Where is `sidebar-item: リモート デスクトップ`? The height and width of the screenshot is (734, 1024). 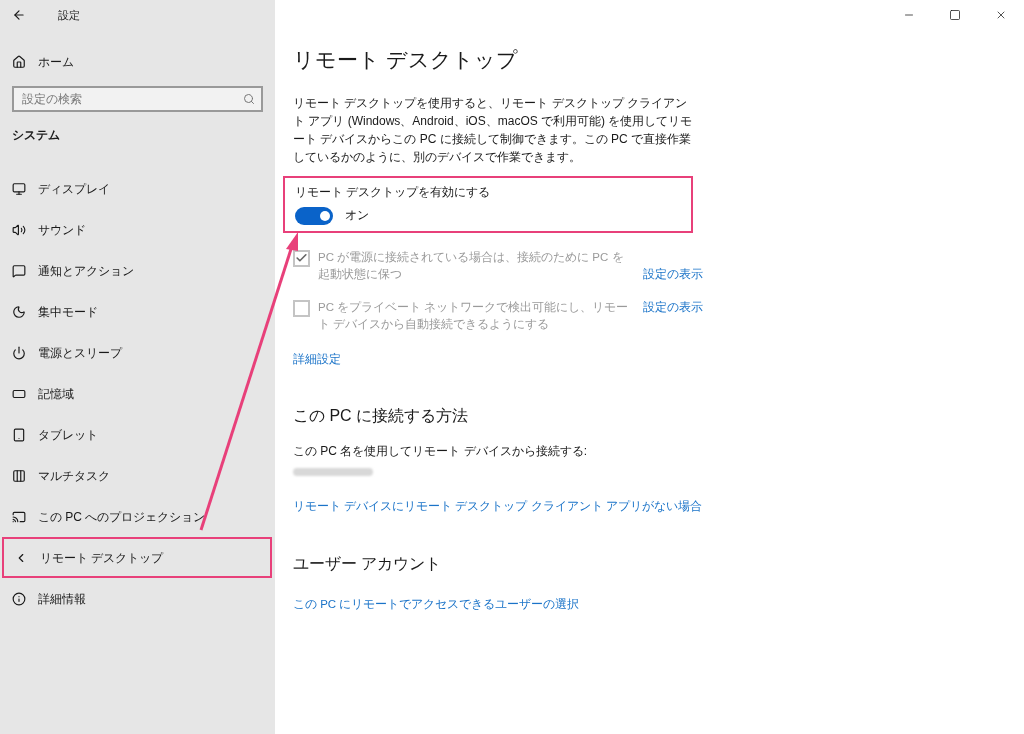
sidebar-item: リモート デスクトップ is located at coordinates (137, 557).